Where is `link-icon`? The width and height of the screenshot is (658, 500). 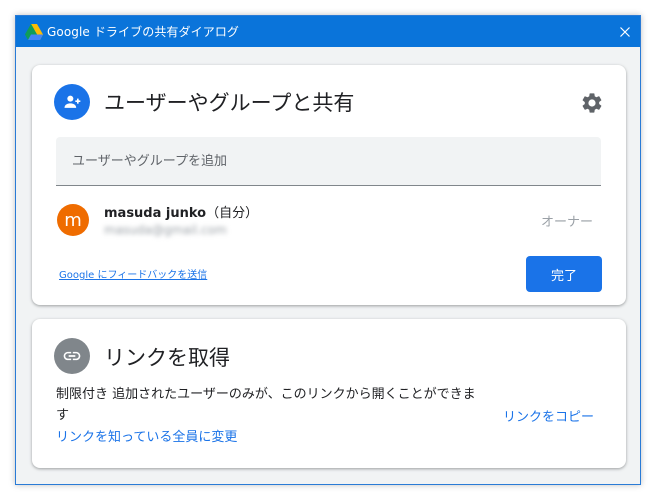 link-icon is located at coordinates (72, 356).